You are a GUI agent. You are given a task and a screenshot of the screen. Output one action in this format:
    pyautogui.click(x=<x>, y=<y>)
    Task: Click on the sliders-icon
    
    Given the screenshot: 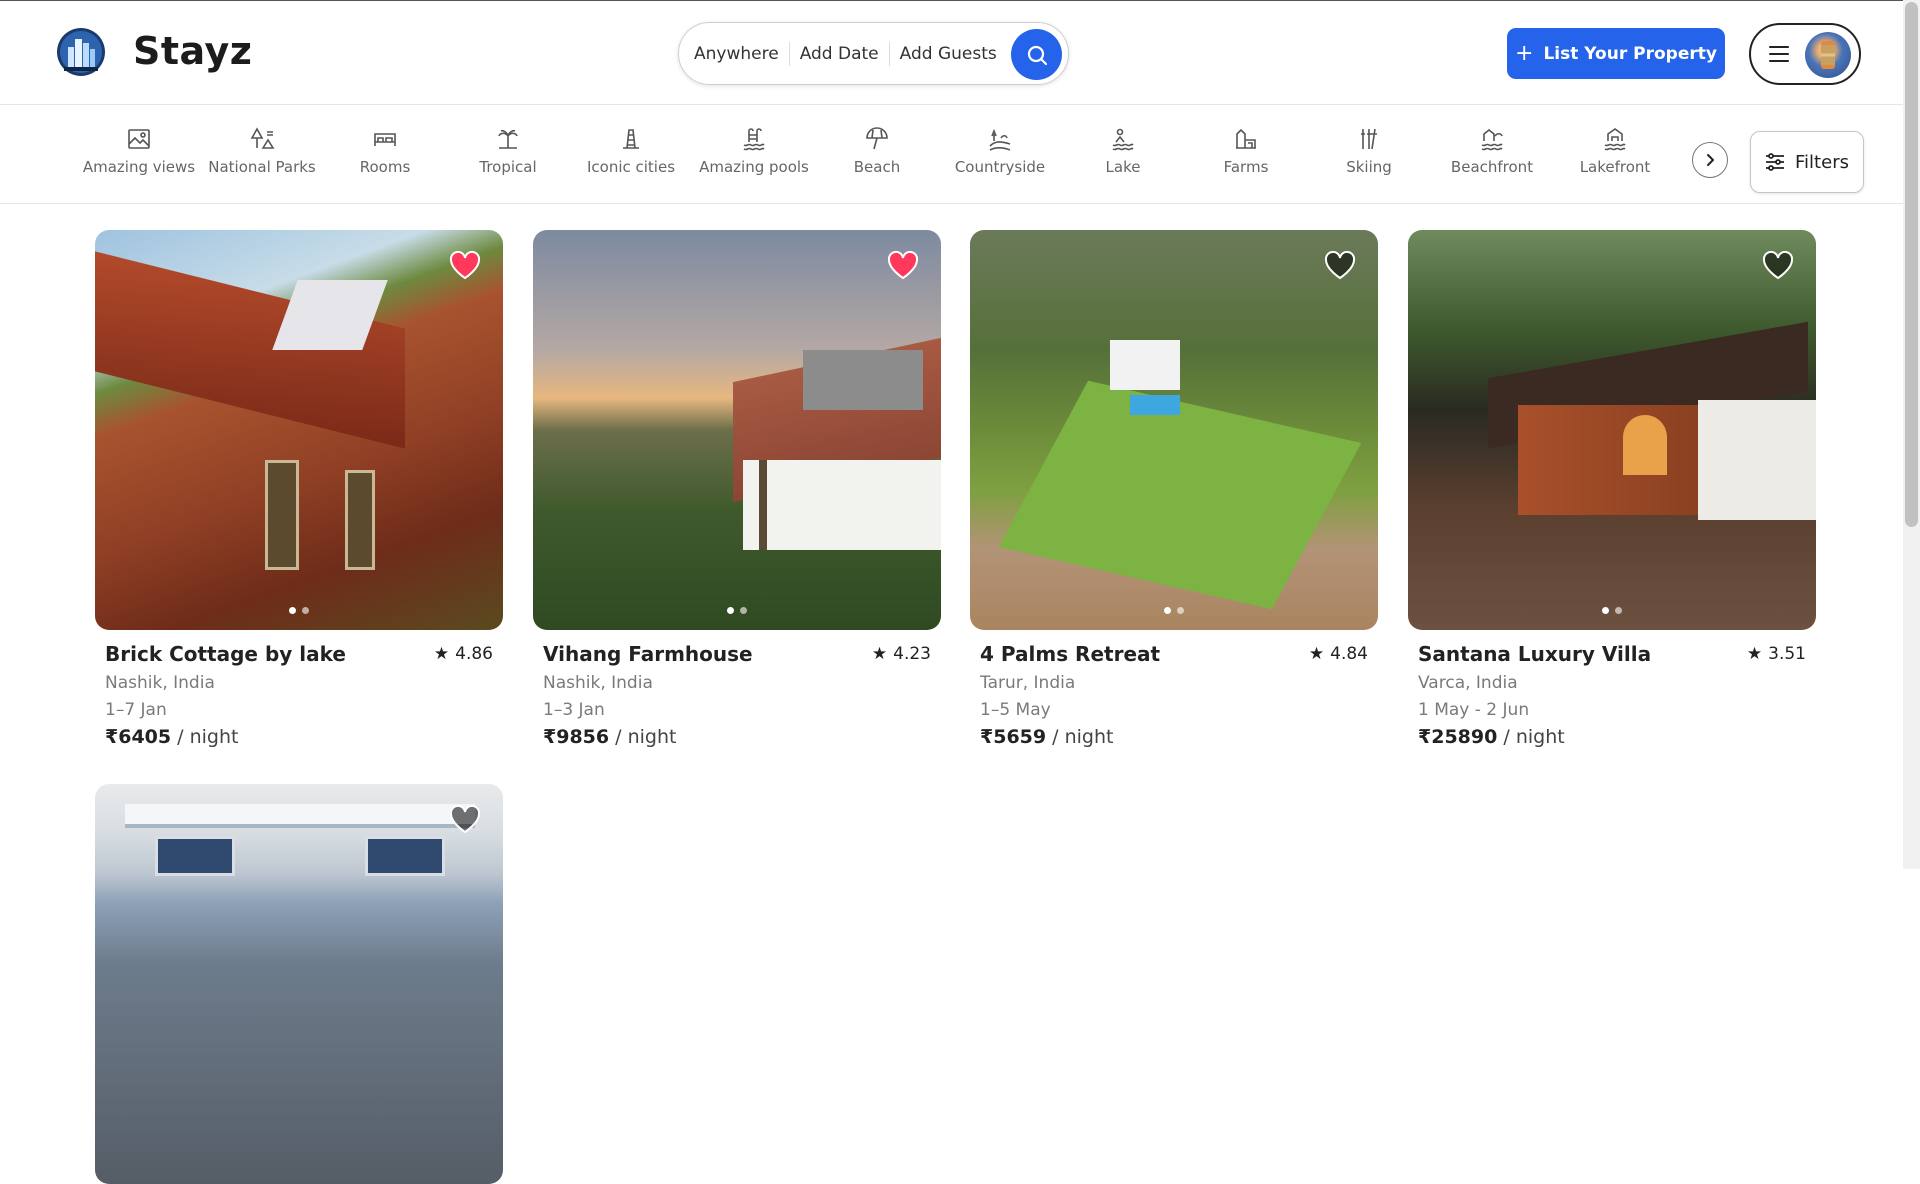 What is the action you would take?
    pyautogui.click(x=1775, y=162)
    